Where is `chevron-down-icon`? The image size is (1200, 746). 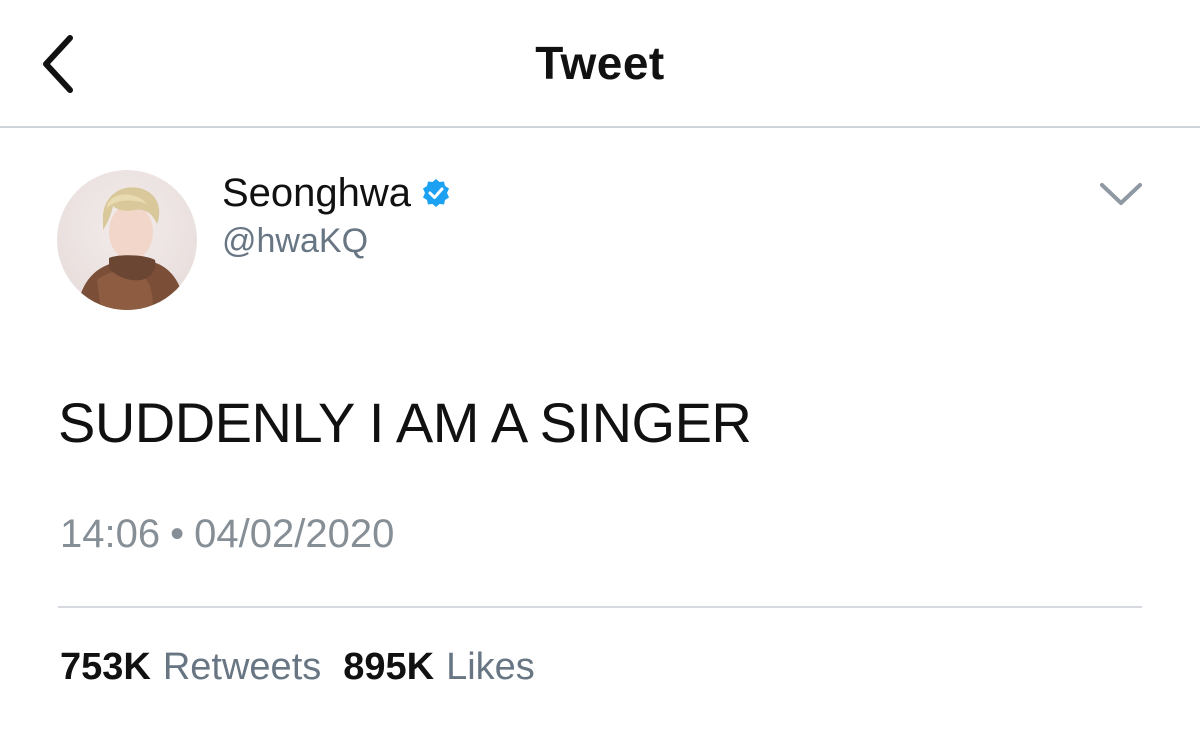
chevron-down-icon is located at coordinates (1121, 194).